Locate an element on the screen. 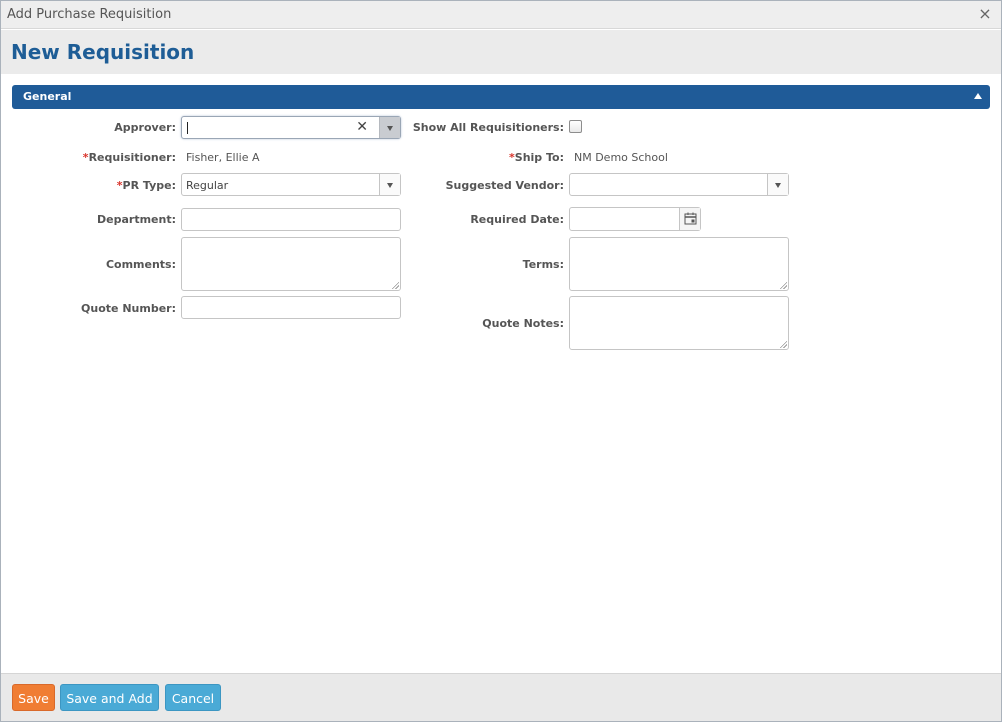  approver-combobox: ✕ is located at coordinates (291, 127).